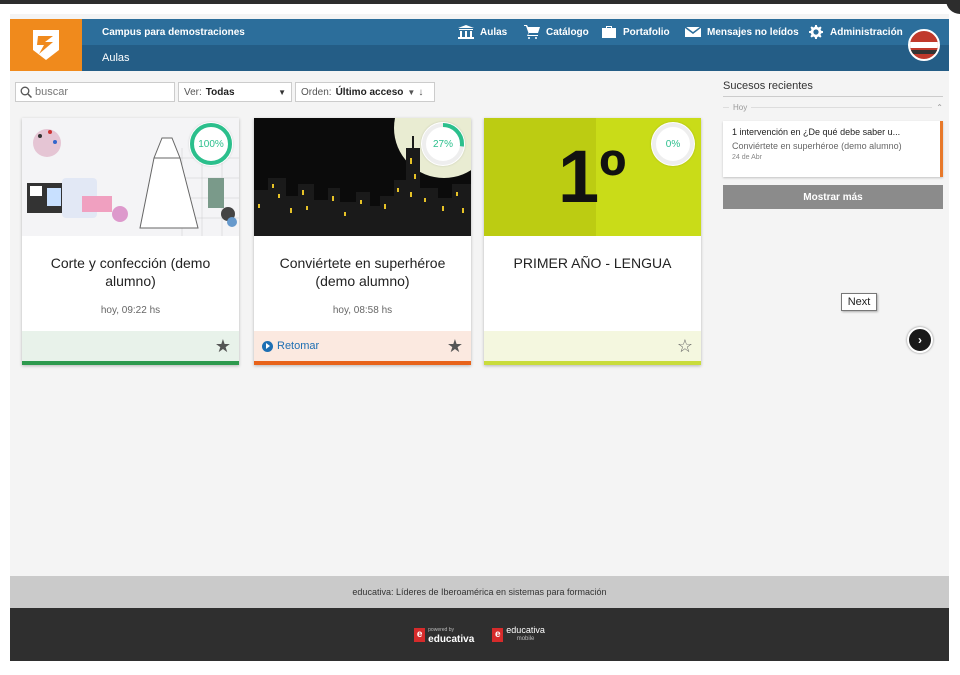 The image size is (960, 675). What do you see at coordinates (525, 638) in the screenshot?
I see `brand-small: mobile` at bounding box center [525, 638].